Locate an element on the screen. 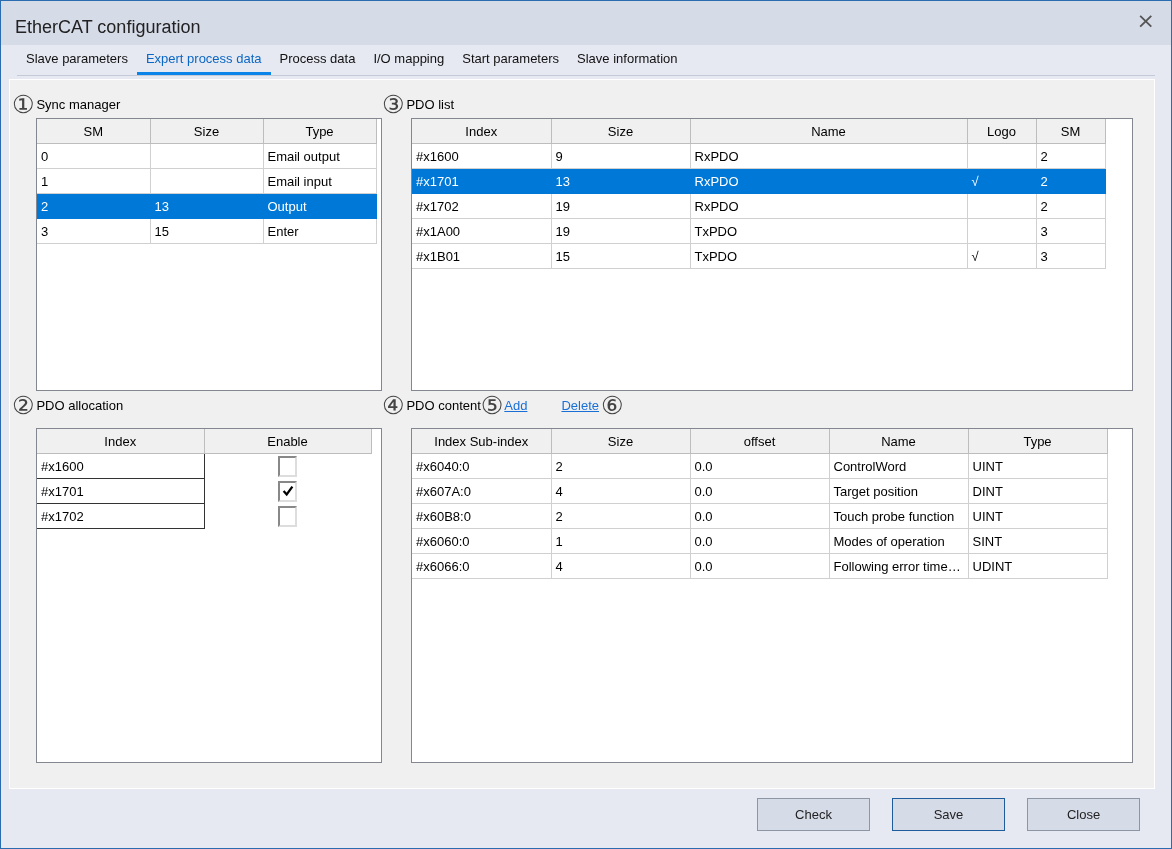 This screenshot has height=849, width=1172. table-cell: ControlWord is located at coordinates (870, 466).